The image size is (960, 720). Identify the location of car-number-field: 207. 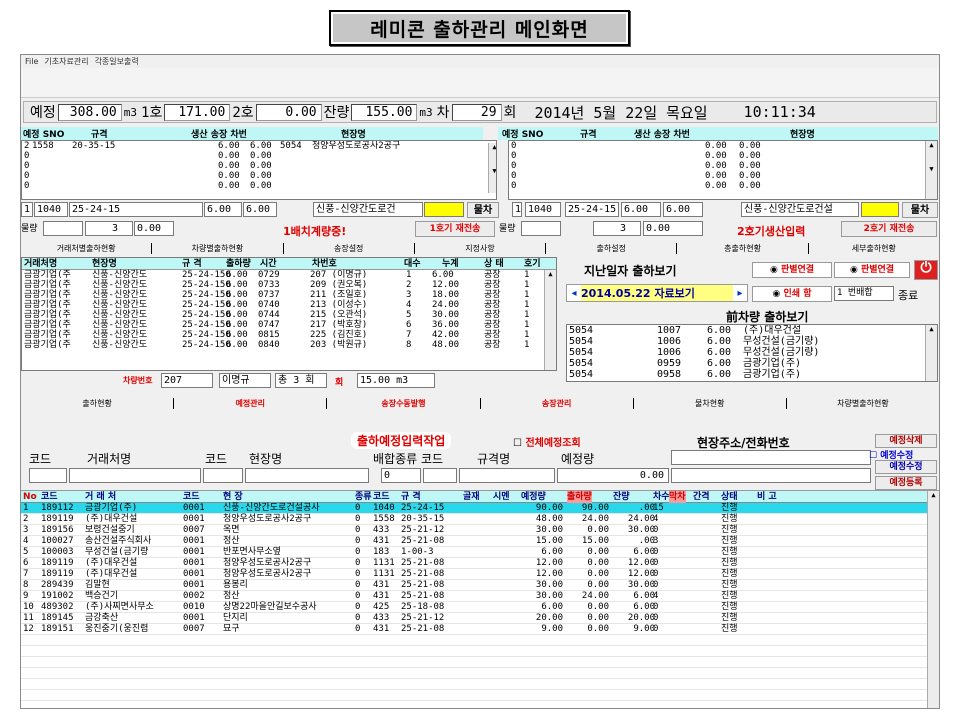
(187, 380).